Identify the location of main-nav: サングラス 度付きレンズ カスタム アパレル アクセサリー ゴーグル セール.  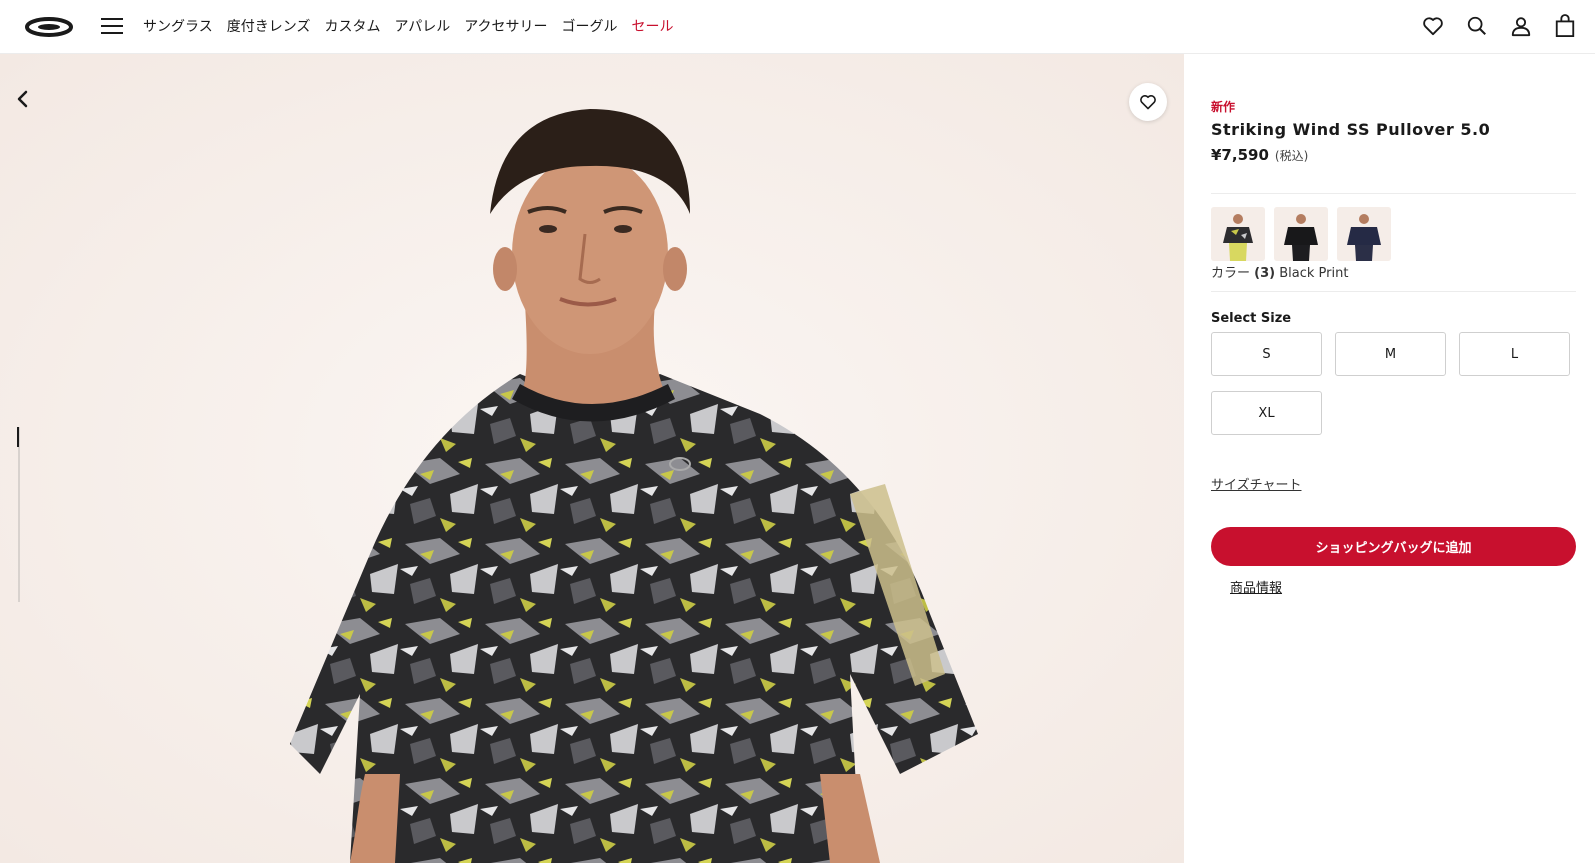
(408, 26).